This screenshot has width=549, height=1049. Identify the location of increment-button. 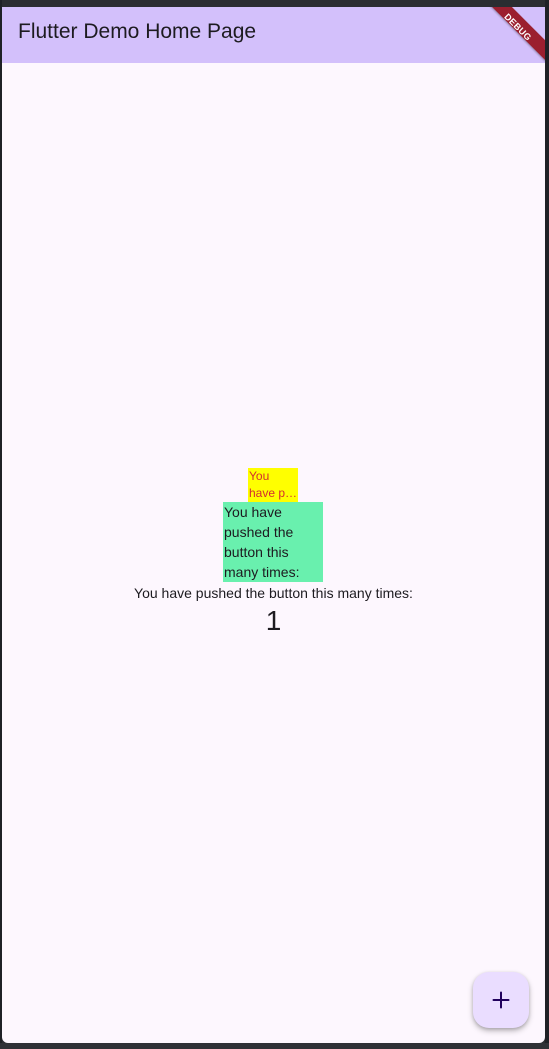
(501, 1000).